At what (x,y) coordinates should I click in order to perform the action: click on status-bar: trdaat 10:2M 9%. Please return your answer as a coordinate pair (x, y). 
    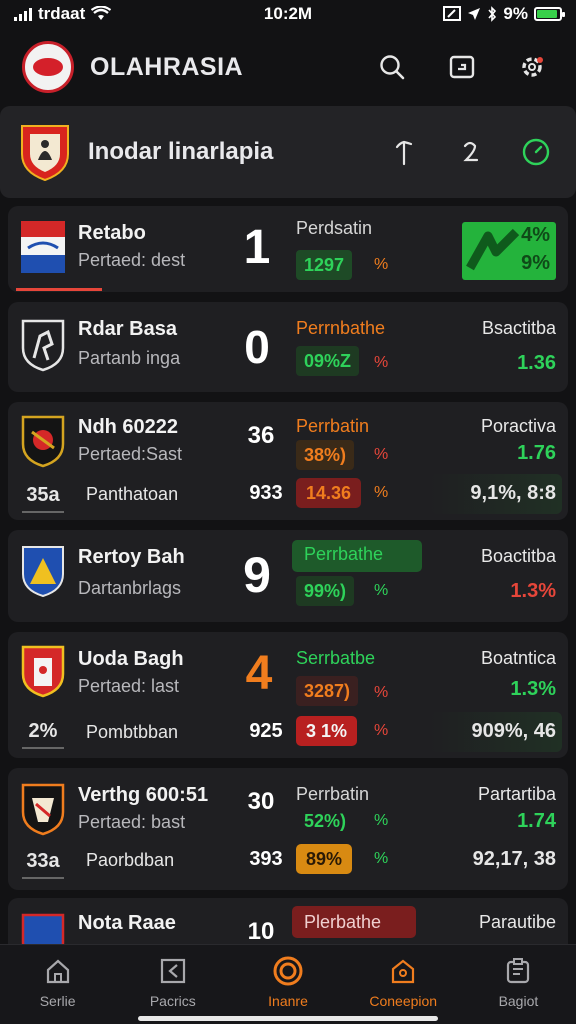
    Looking at the image, I should click on (288, 14).